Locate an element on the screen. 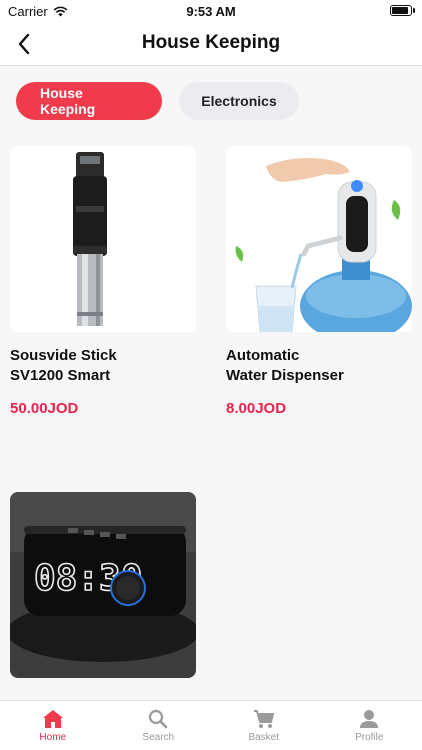 The image size is (422, 750). search-icon is located at coordinates (158, 719).